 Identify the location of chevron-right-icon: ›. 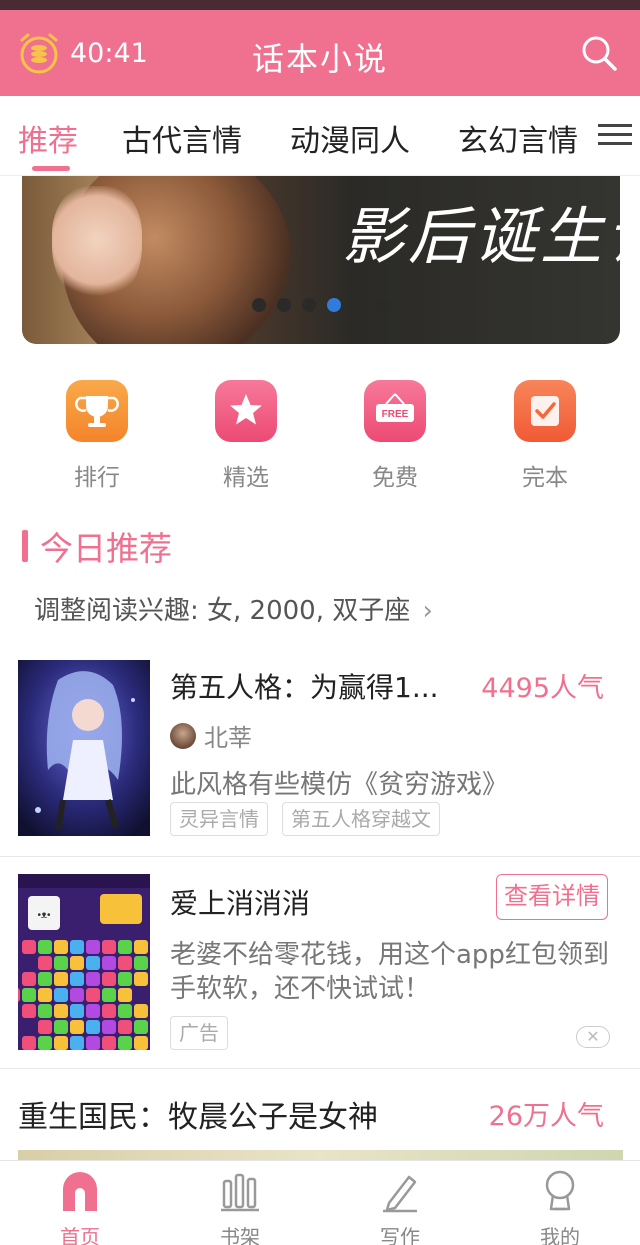
(427, 611).